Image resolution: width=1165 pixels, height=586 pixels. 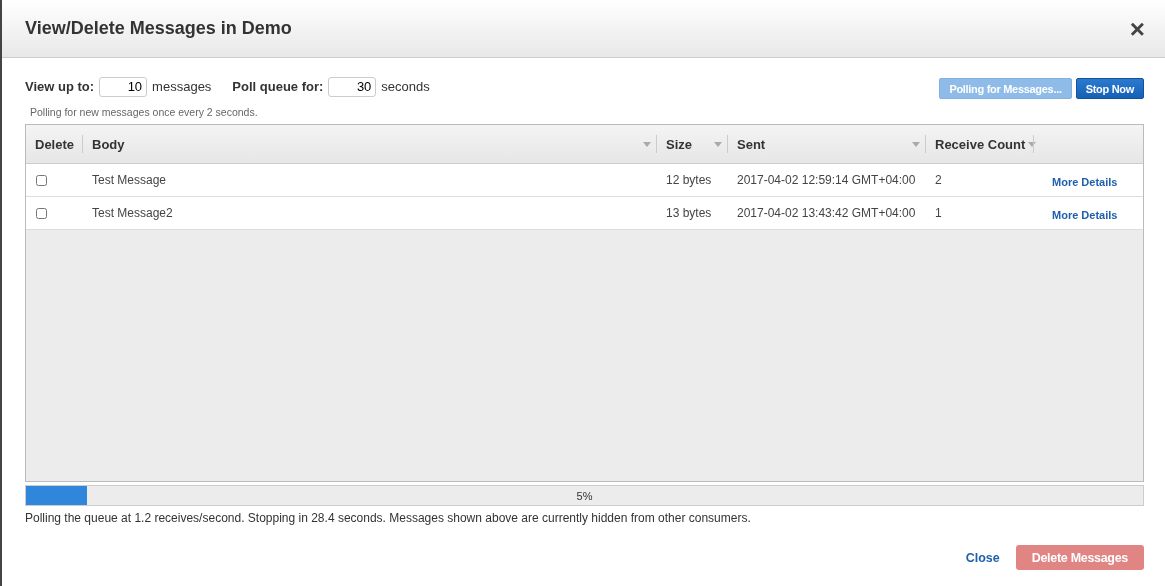 What do you see at coordinates (679, 144) in the screenshot?
I see `column-header: Size` at bounding box center [679, 144].